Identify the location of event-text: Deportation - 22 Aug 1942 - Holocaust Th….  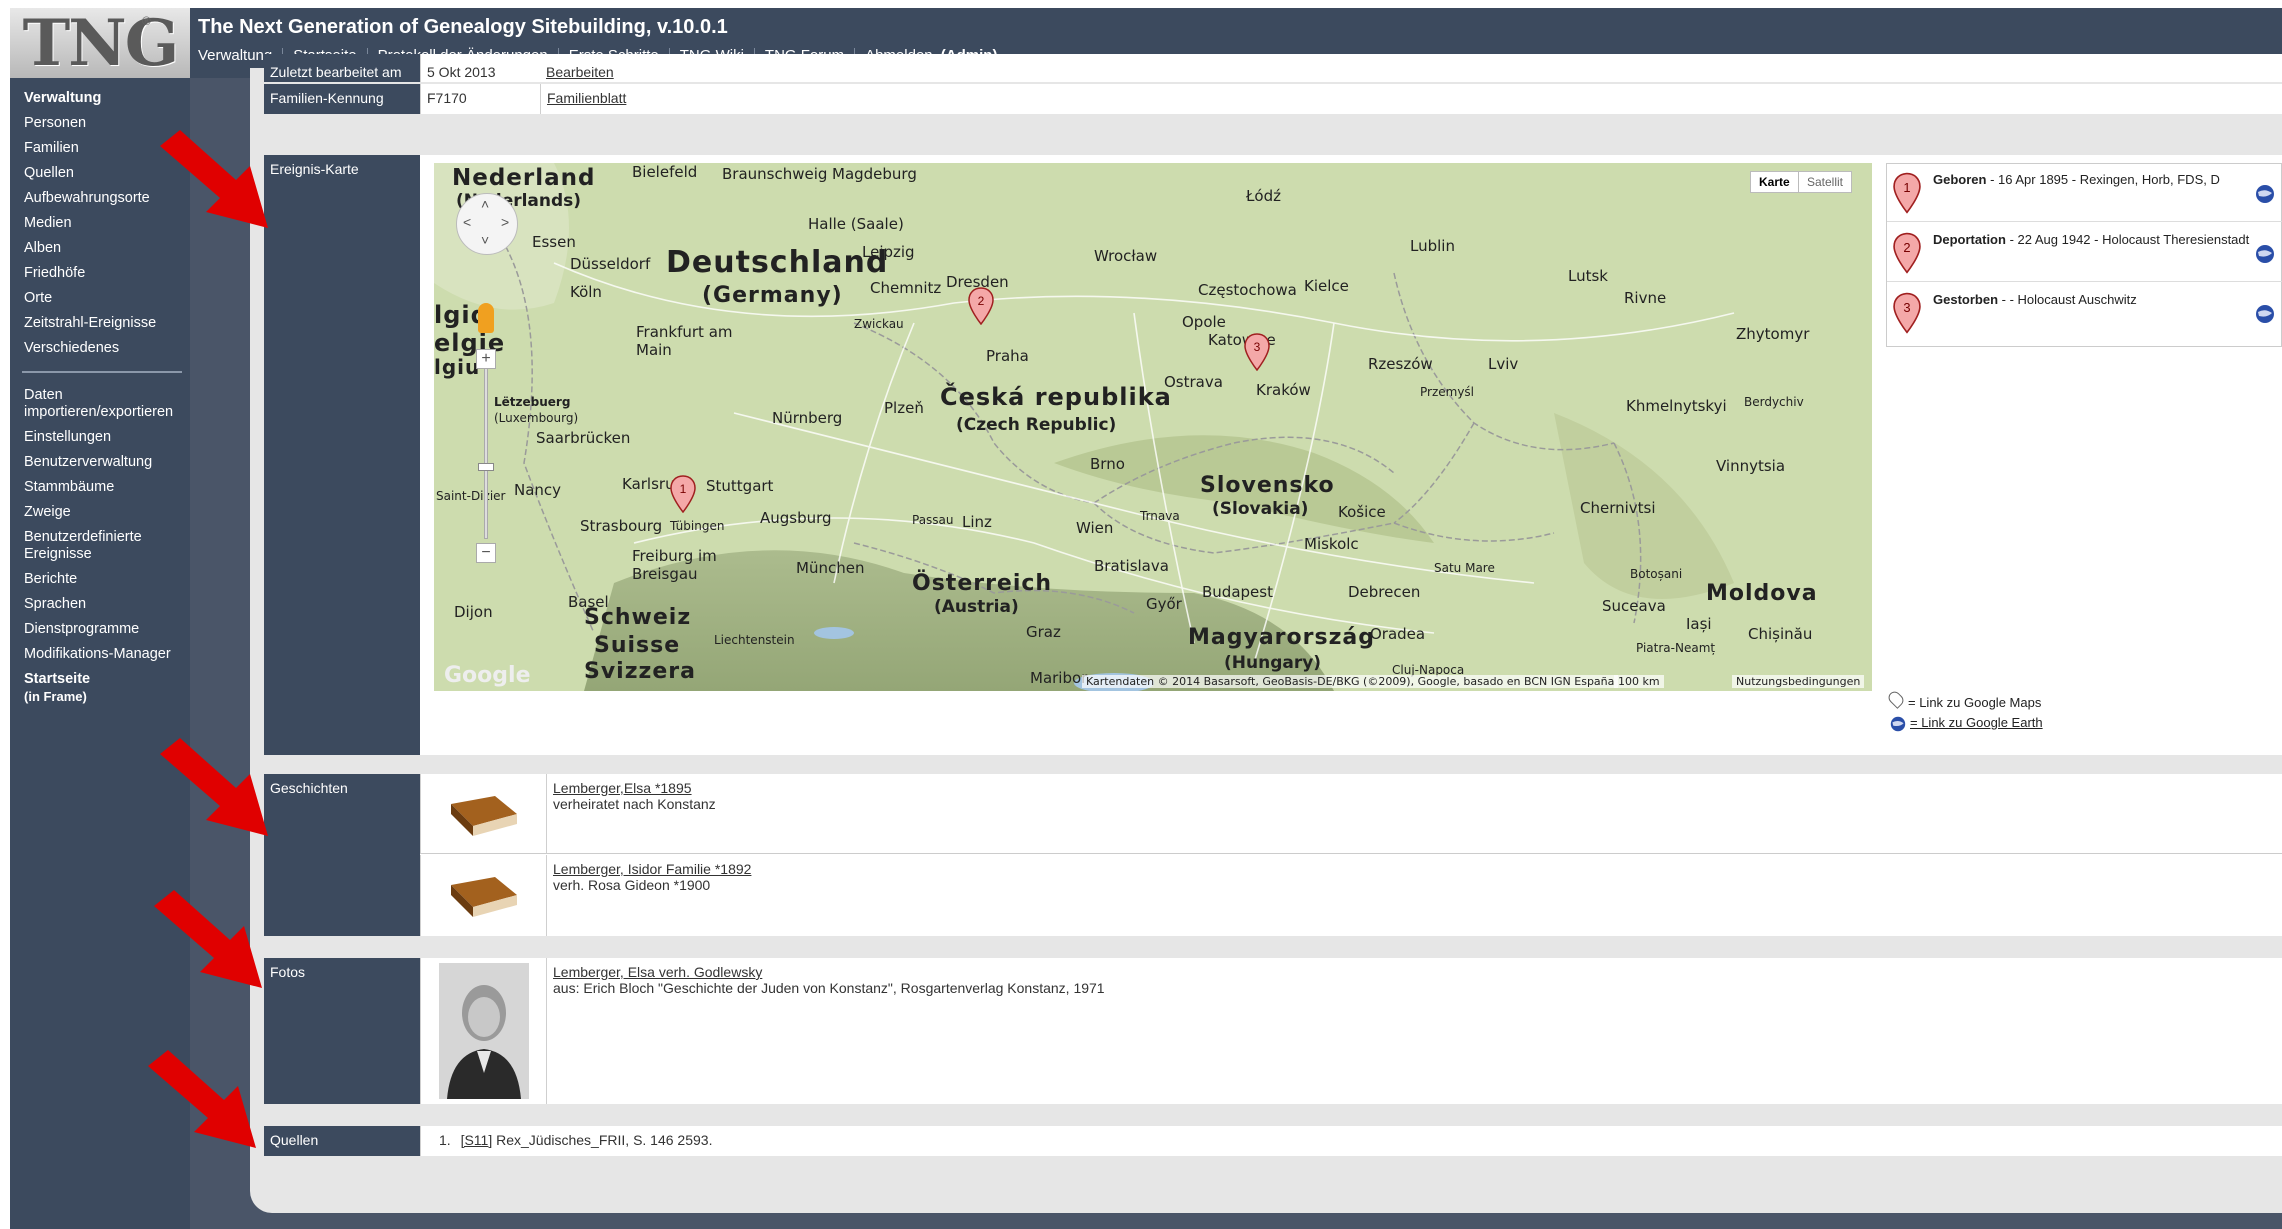
(2093, 239).